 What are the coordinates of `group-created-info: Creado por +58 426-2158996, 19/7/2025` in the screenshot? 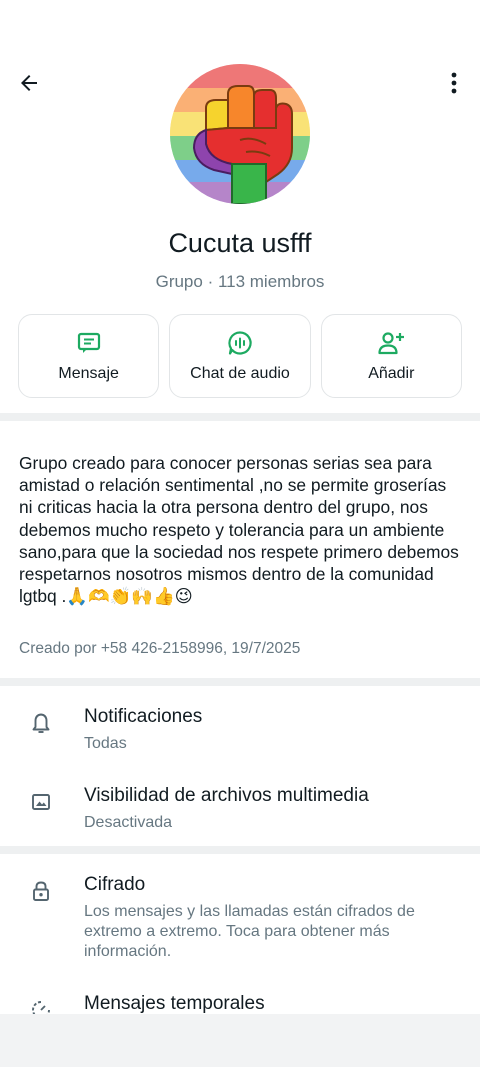 It's located at (160, 648).